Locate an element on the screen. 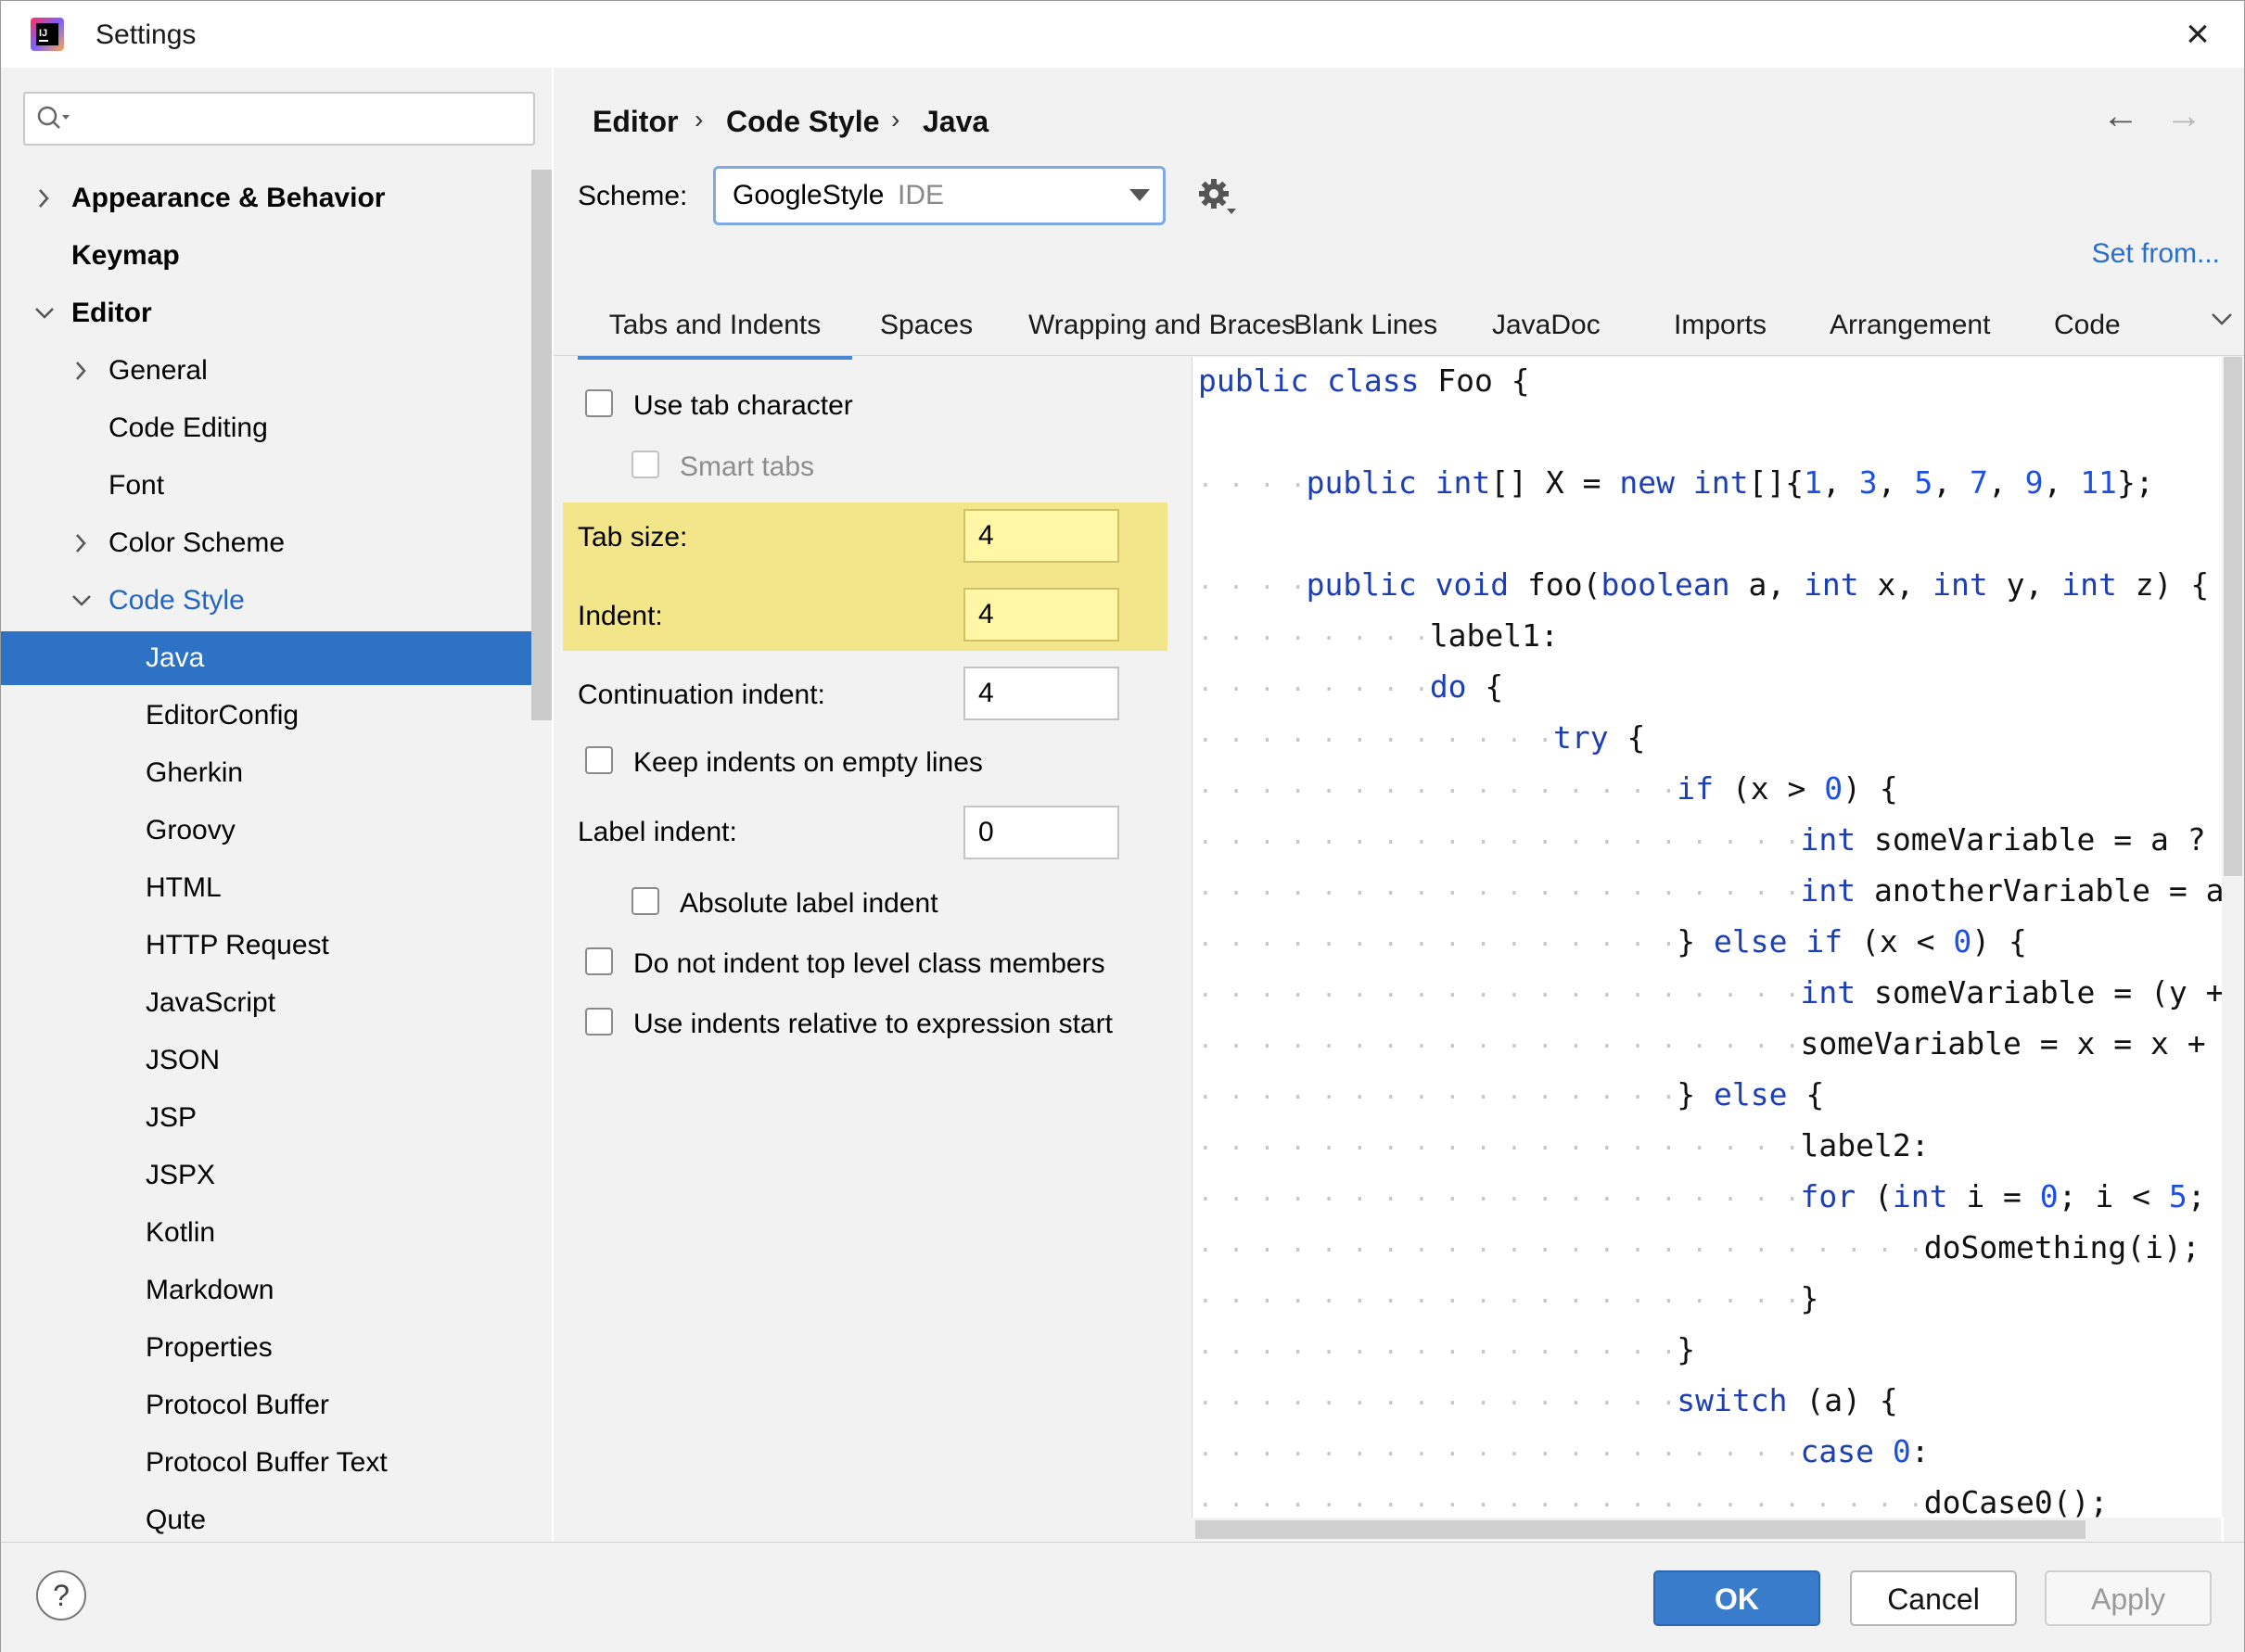 The width and height of the screenshot is (2245, 1652). cancel-button: Cancel is located at coordinates (1933, 1598).